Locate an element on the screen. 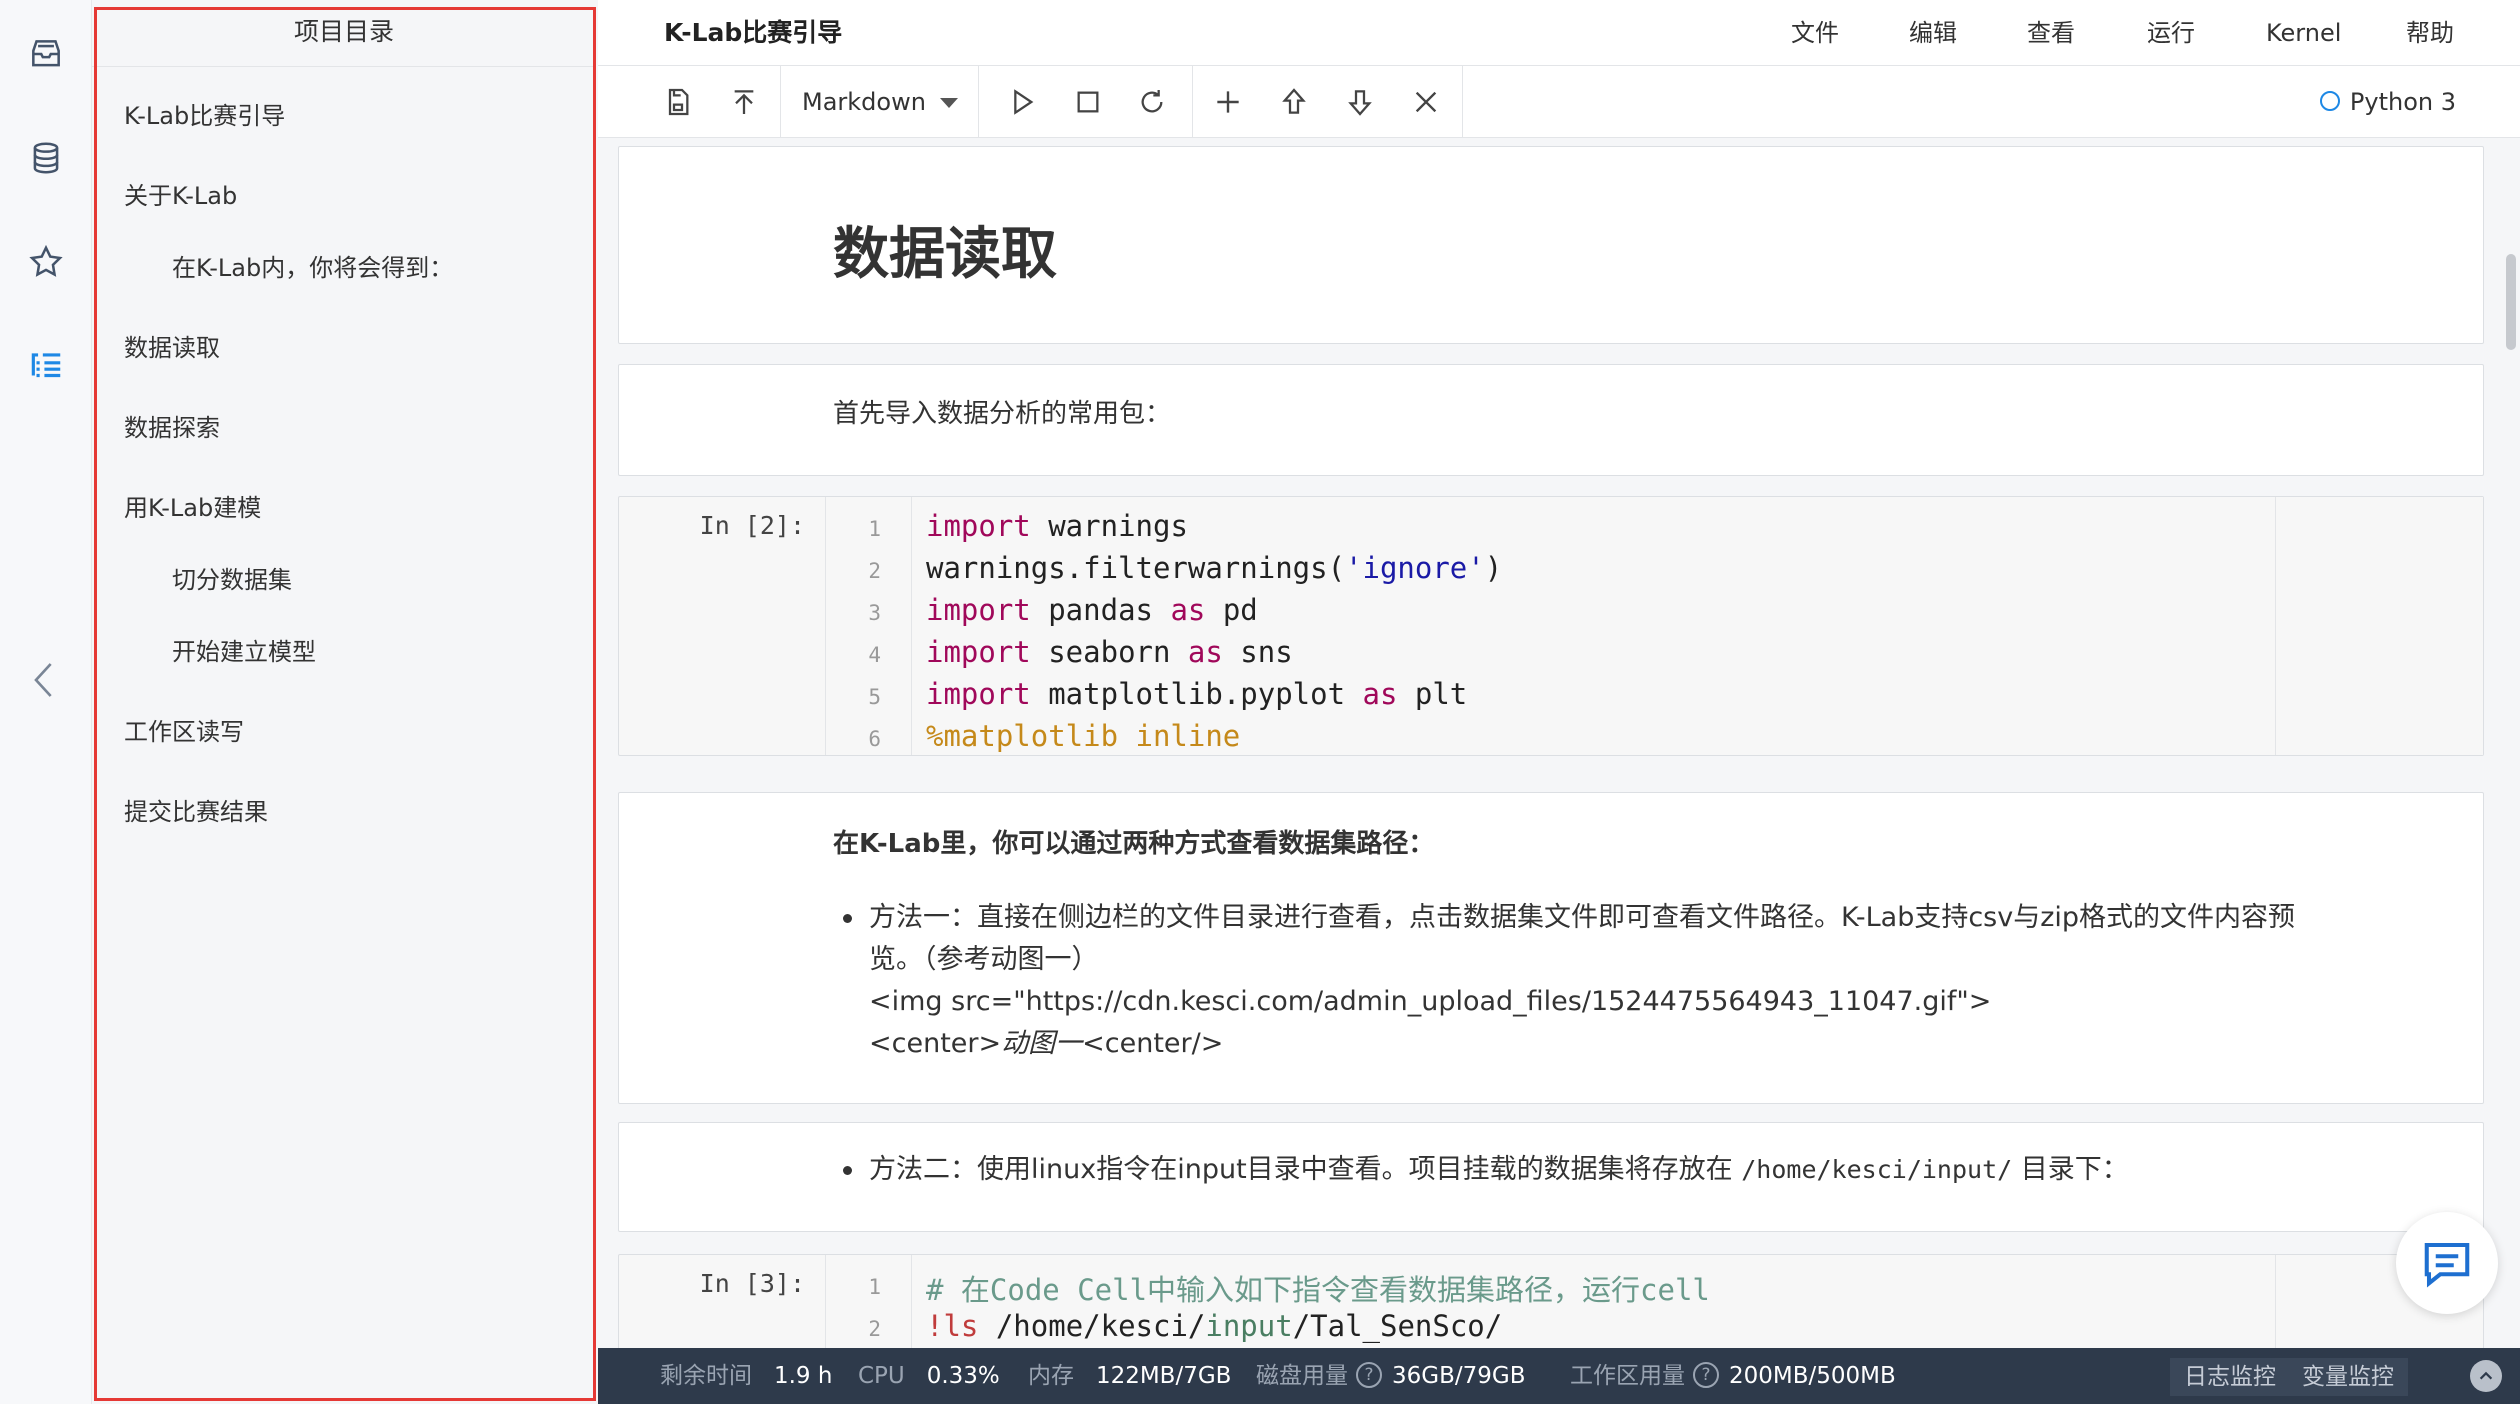  menu-bar: K-Lab比赛引导 文件 编辑 查看 运行 Kernel 帮助 is located at coordinates (1559, 33).